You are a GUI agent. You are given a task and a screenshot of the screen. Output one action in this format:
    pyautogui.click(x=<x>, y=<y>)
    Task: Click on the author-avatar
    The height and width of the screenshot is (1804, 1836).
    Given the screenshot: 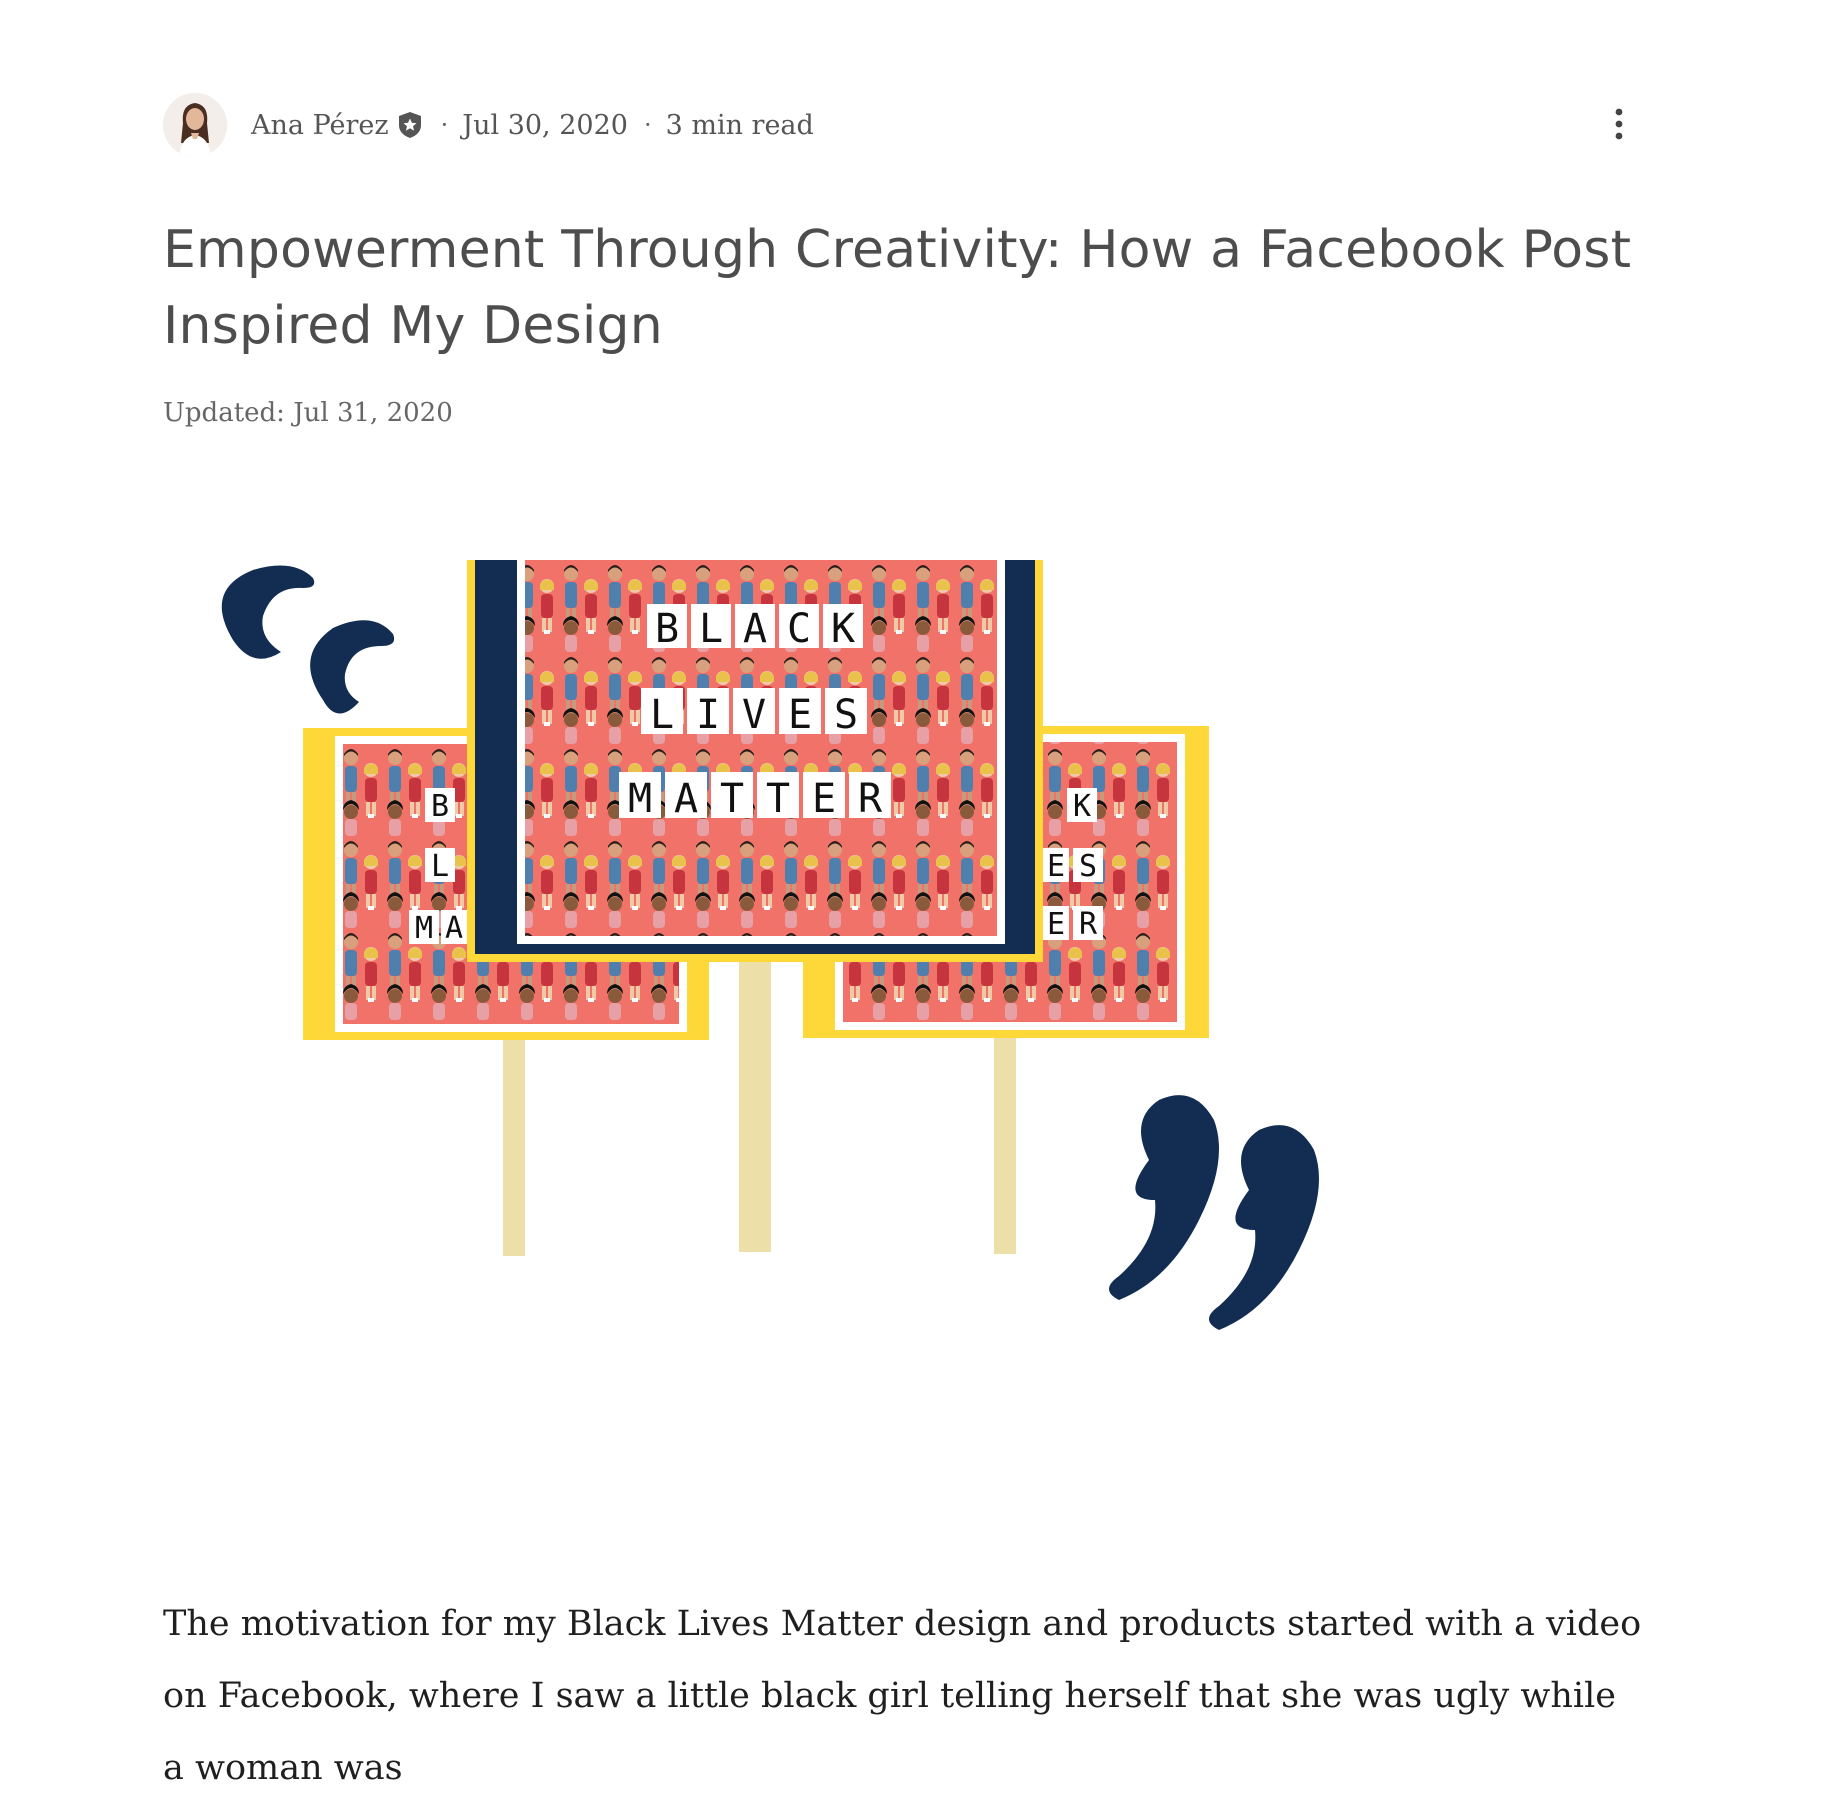 What is the action you would take?
    pyautogui.click(x=195, y=125)
    